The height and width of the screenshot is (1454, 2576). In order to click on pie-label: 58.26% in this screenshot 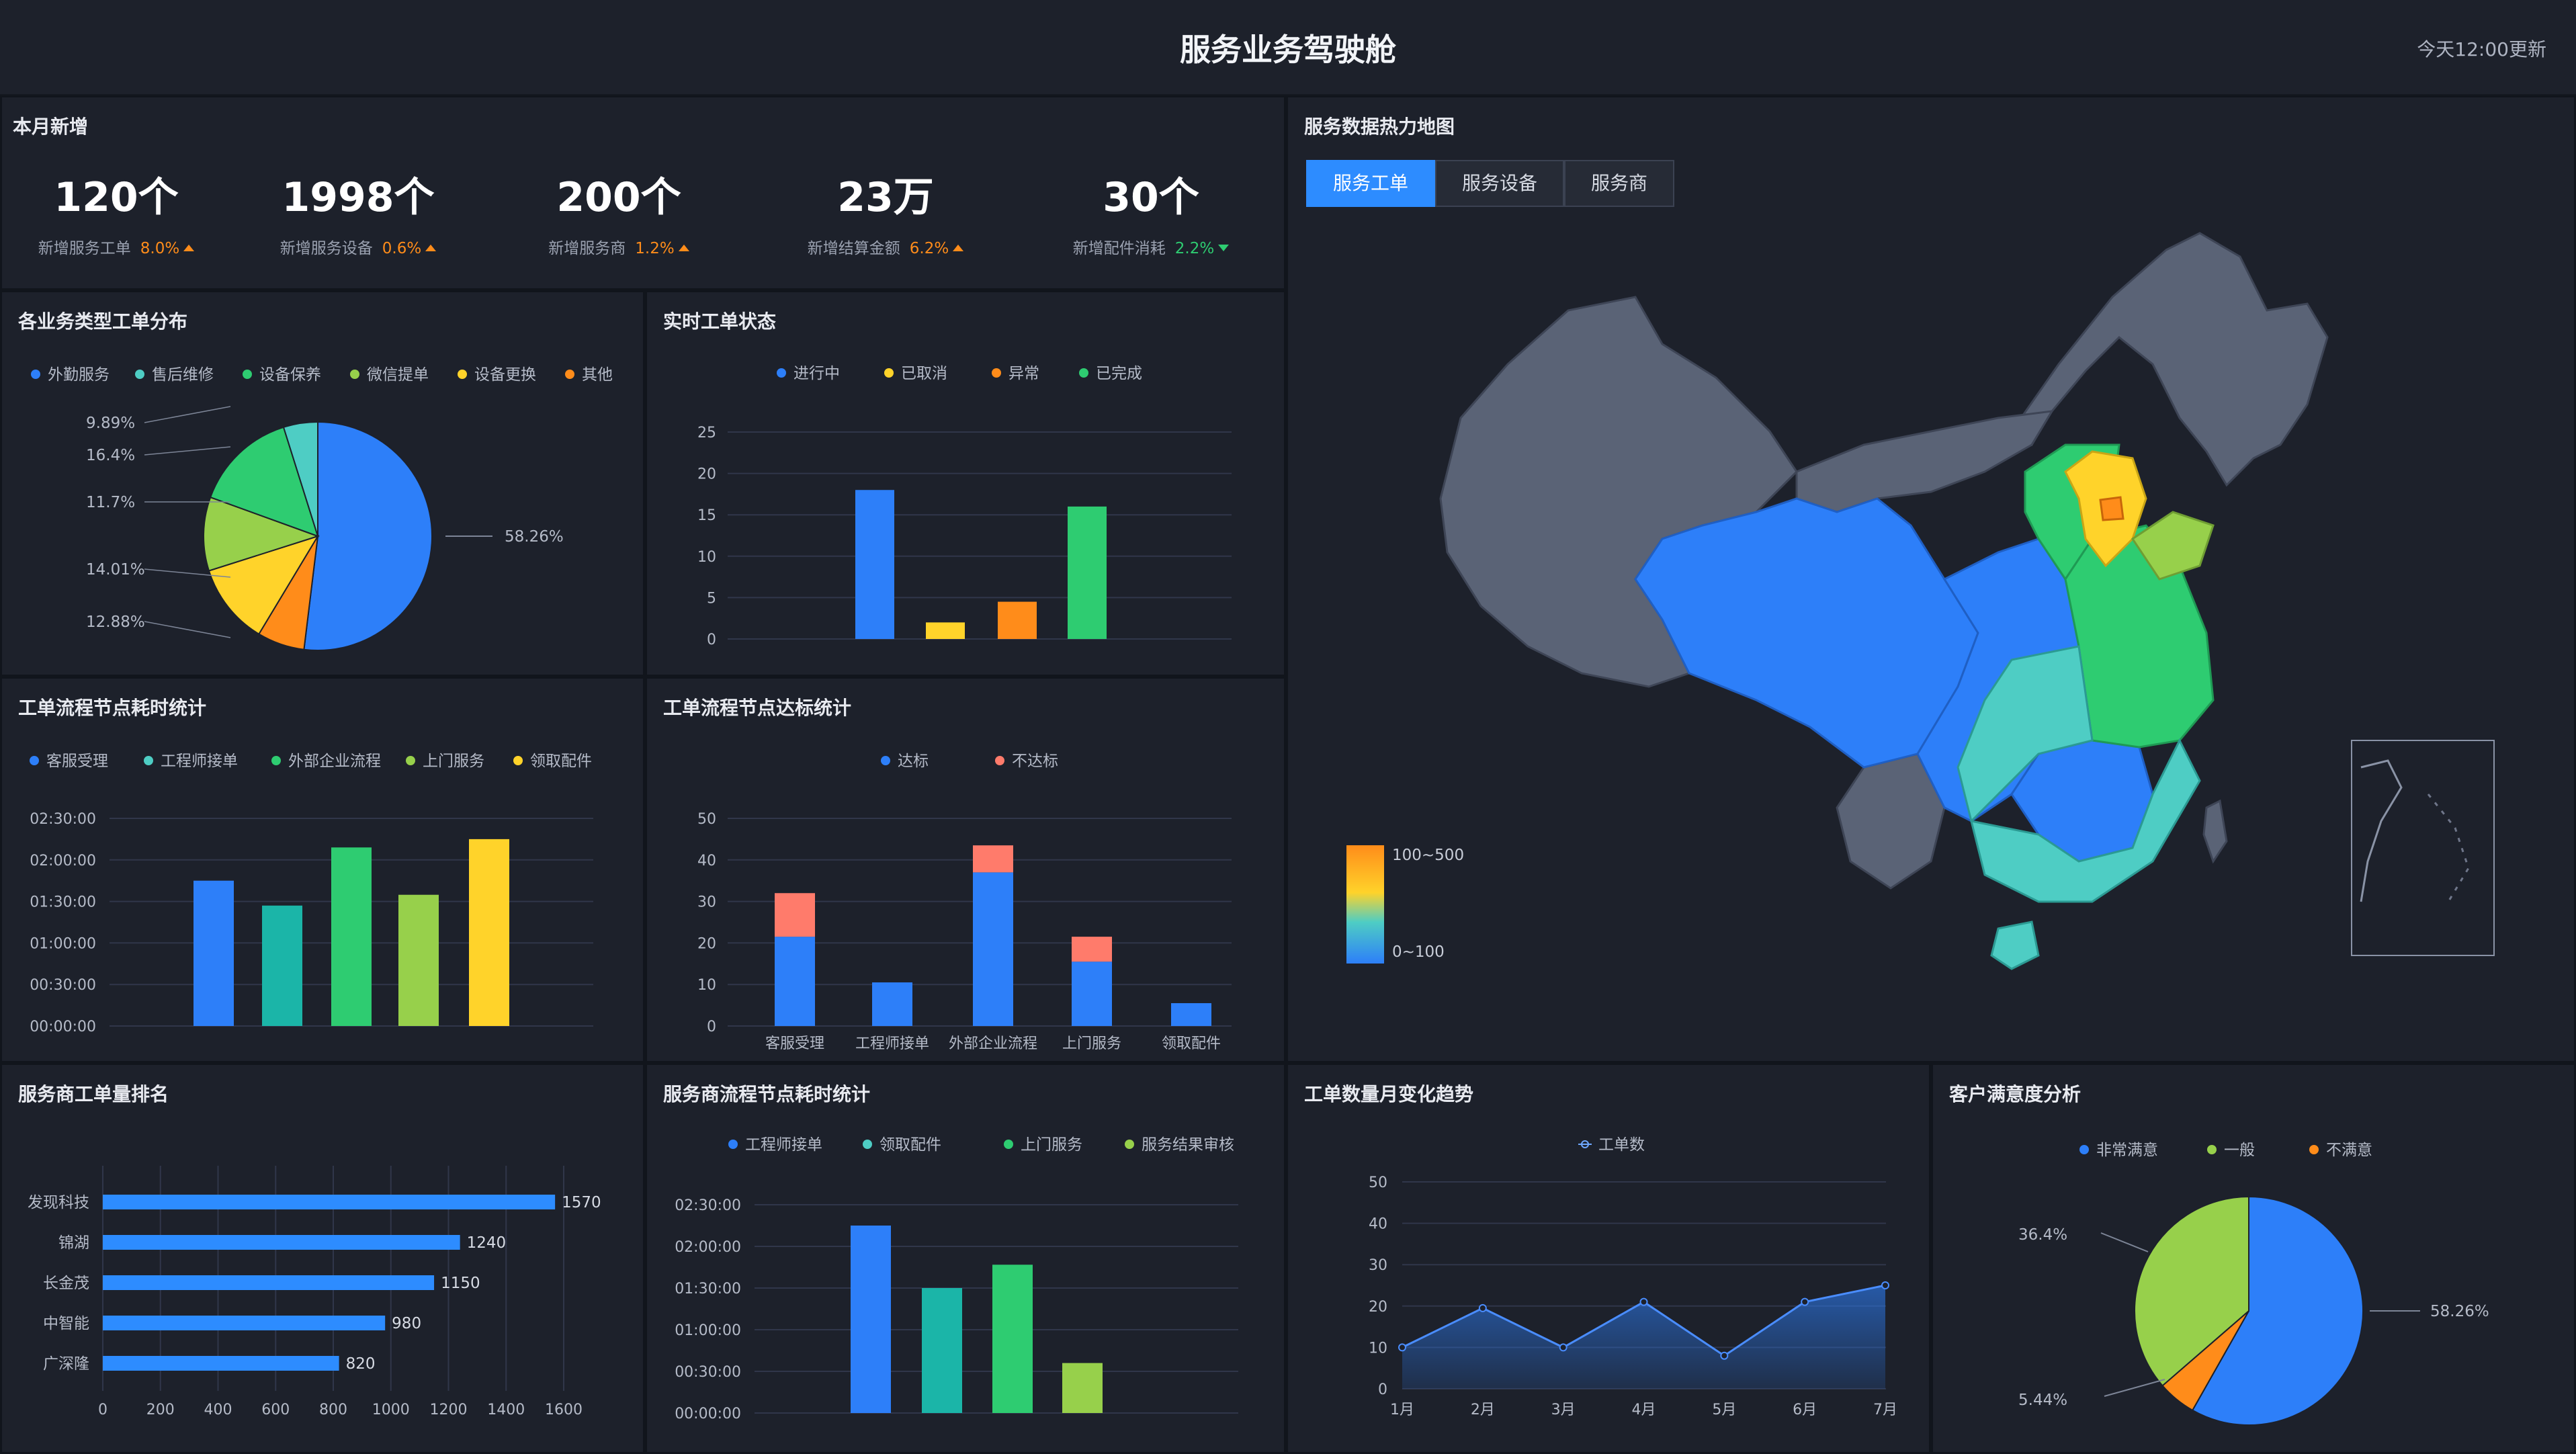, I will do `click(2459, 1311)`.